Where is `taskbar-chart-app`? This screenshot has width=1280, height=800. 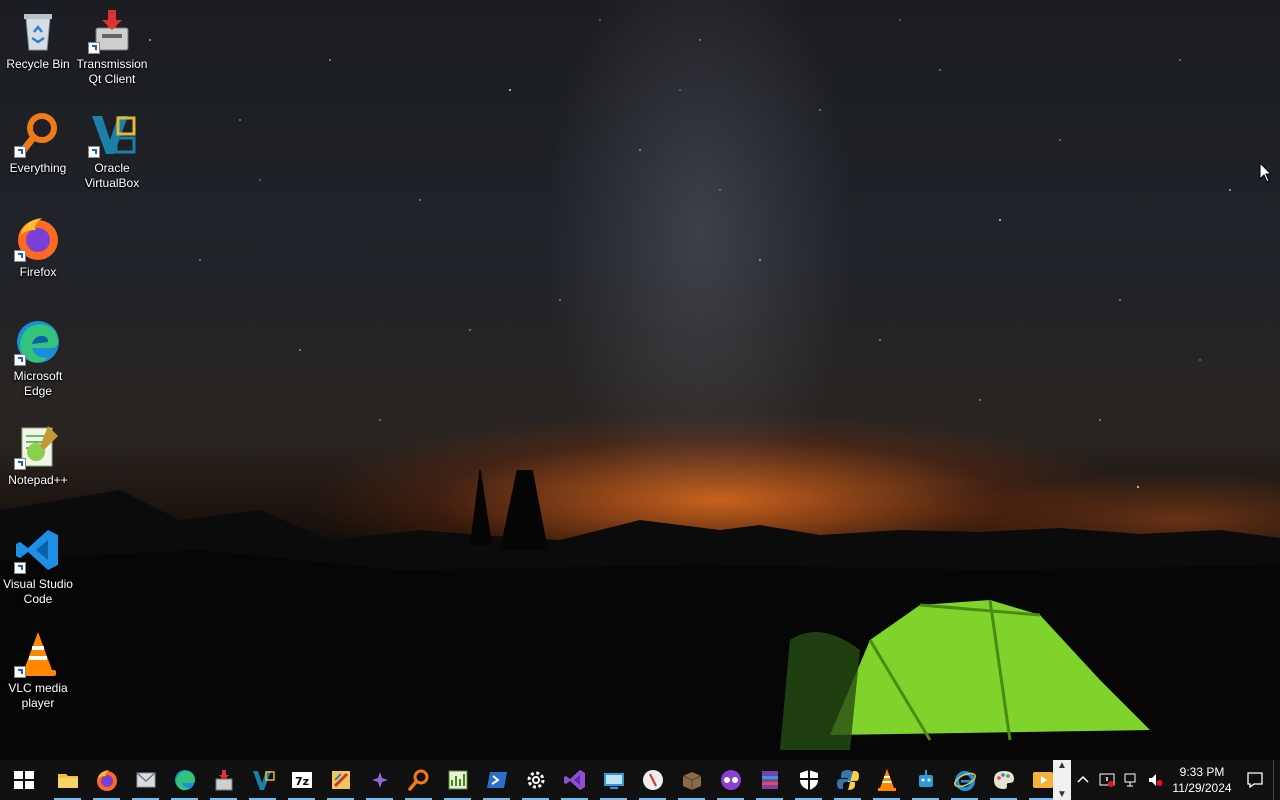 taskbar-chart-app is located at coordinates (457, 780).